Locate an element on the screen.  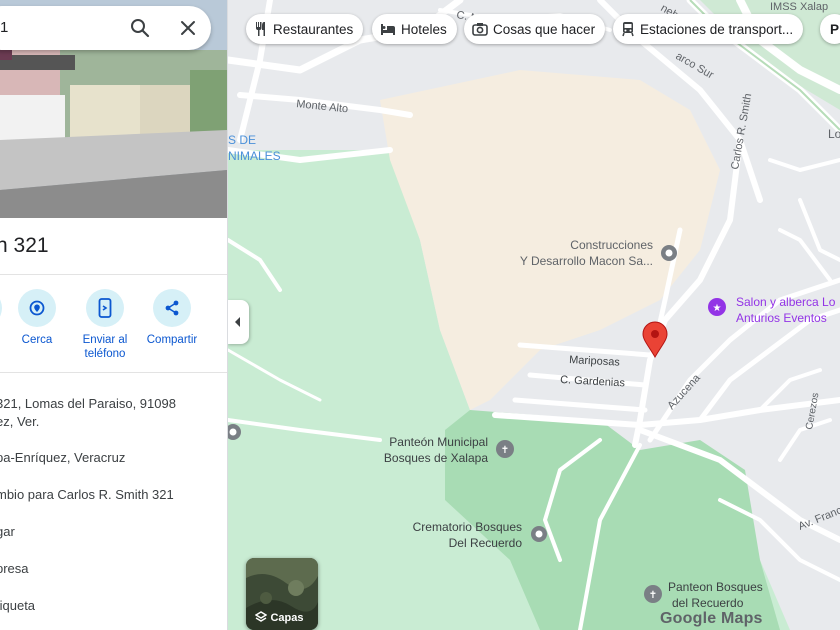
poi-panteon-municipal-icon: ✝ is located at coordinates (505, 449).